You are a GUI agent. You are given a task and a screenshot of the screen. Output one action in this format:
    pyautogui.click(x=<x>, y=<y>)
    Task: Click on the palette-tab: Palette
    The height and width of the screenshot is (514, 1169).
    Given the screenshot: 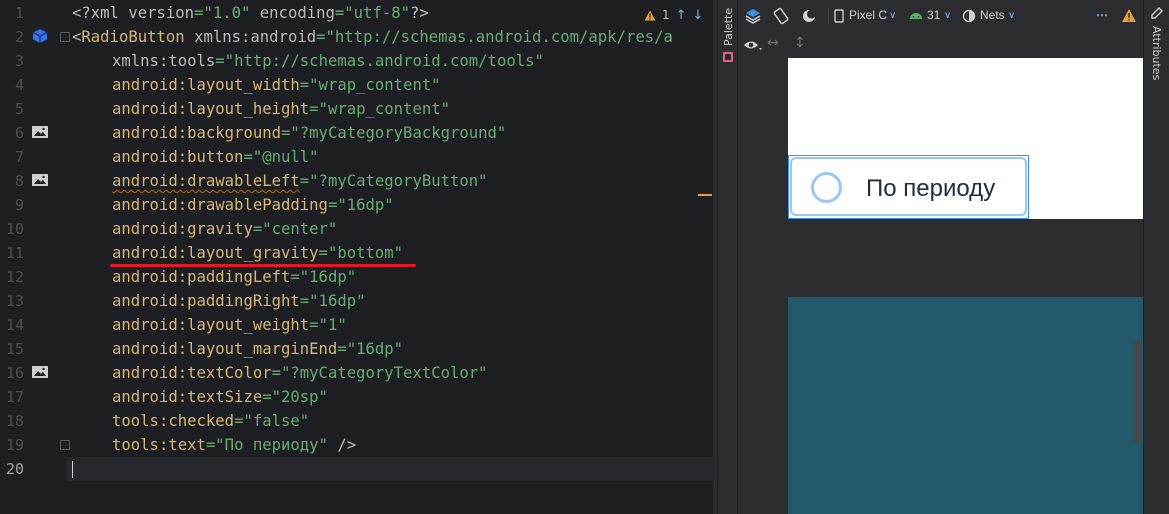 What is the action you would take?
    pyautogui.click(x=728, y=27)
    